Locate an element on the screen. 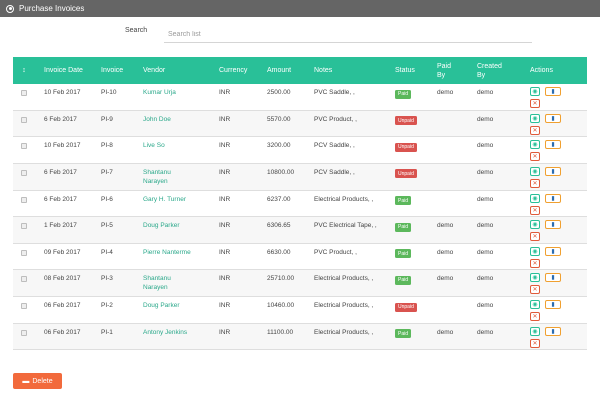 This screenshot has width=600, height=410. vendor-link: Kumar Urja is located at coordinates (178, 92).